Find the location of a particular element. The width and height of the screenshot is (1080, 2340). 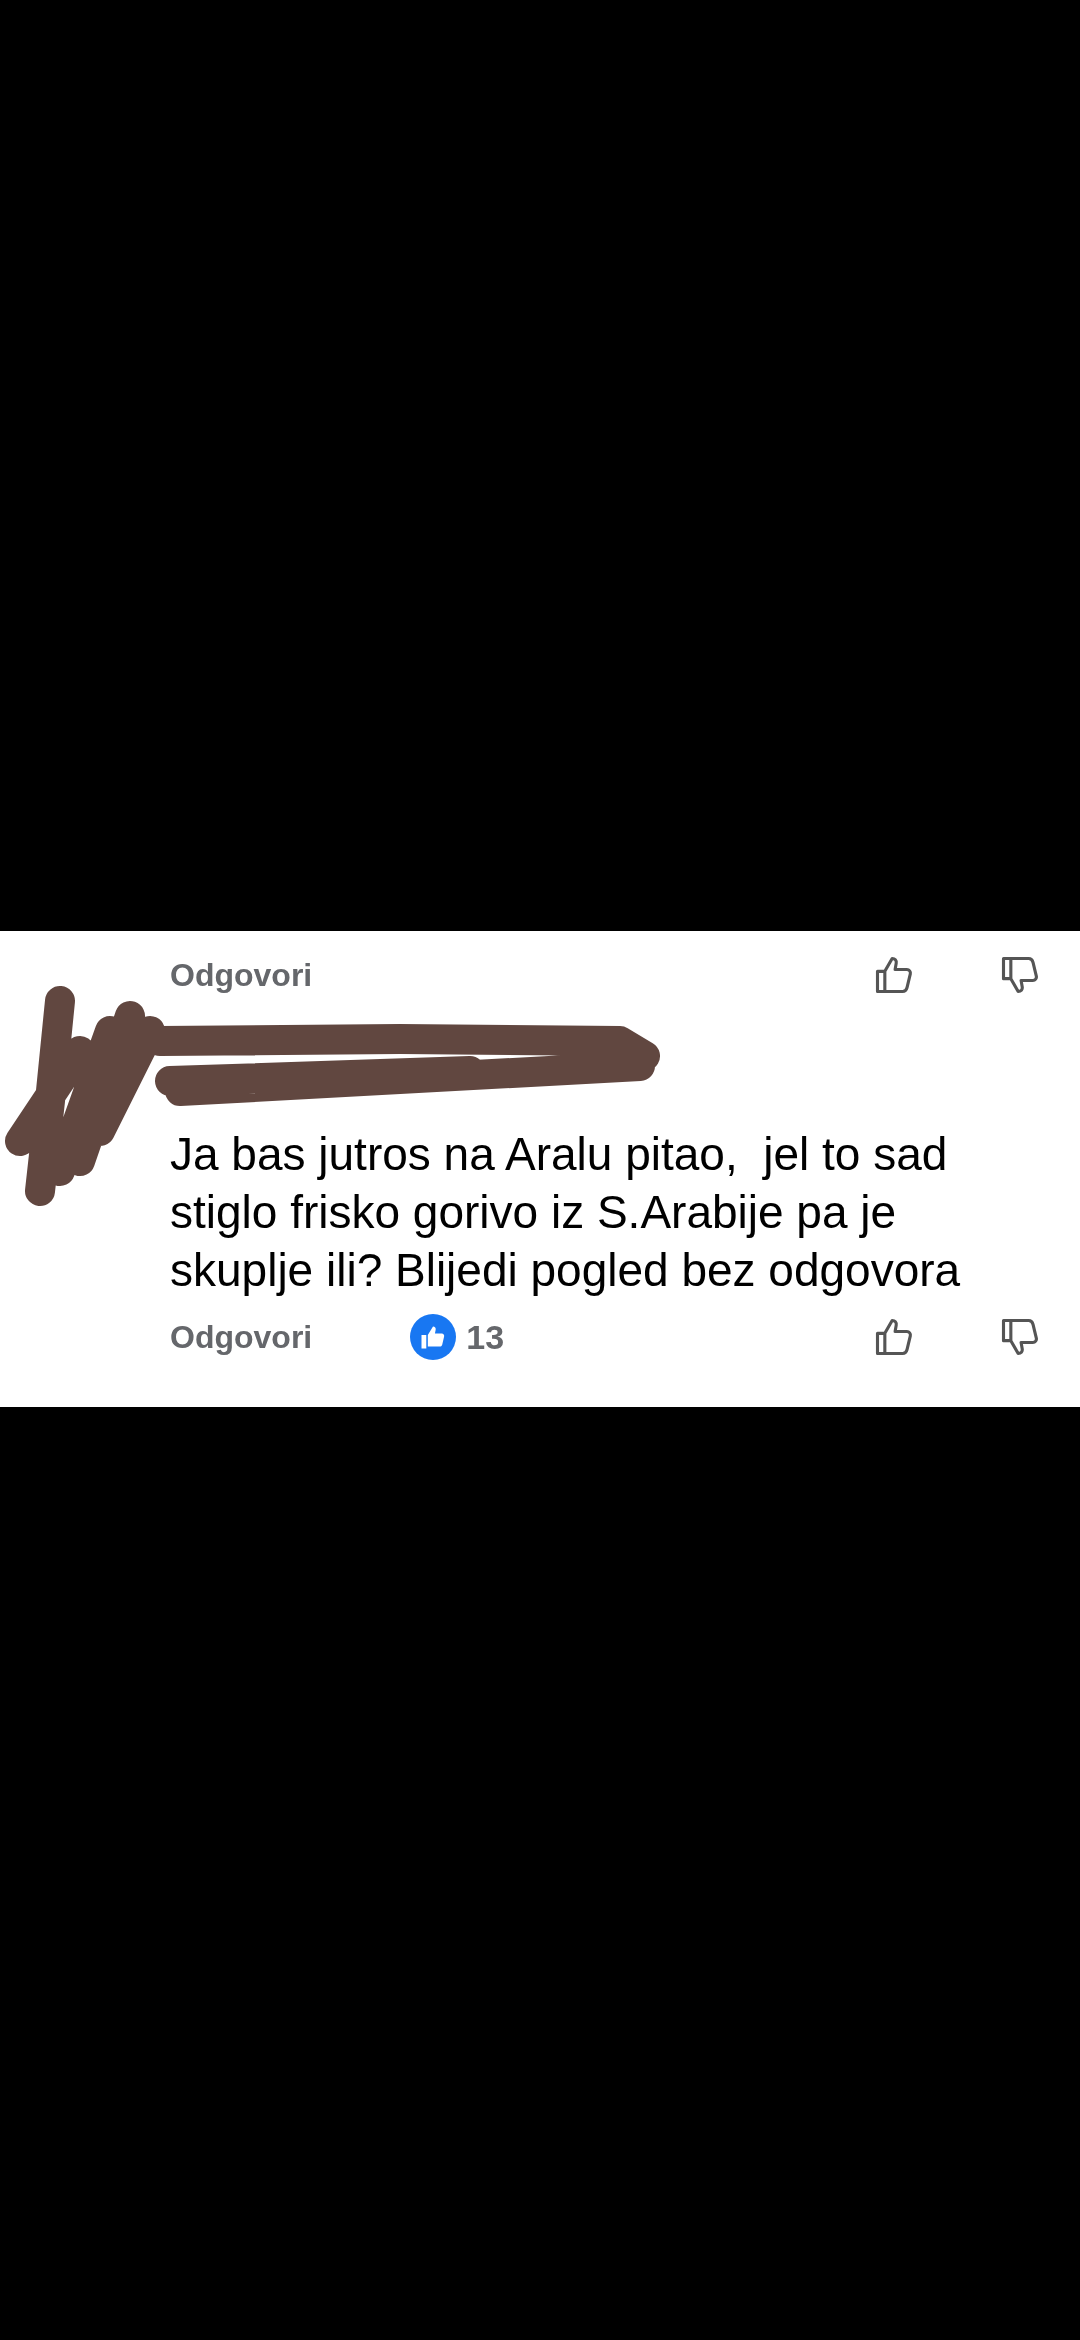

comment-text: Ja bas jutros na Aralu pitao, jel to sad stiglo frisko gorivo iz S.Arabije pa je skuplje ili? Blijedi pogled bez odgovora is located at coordinates (566, 1212).